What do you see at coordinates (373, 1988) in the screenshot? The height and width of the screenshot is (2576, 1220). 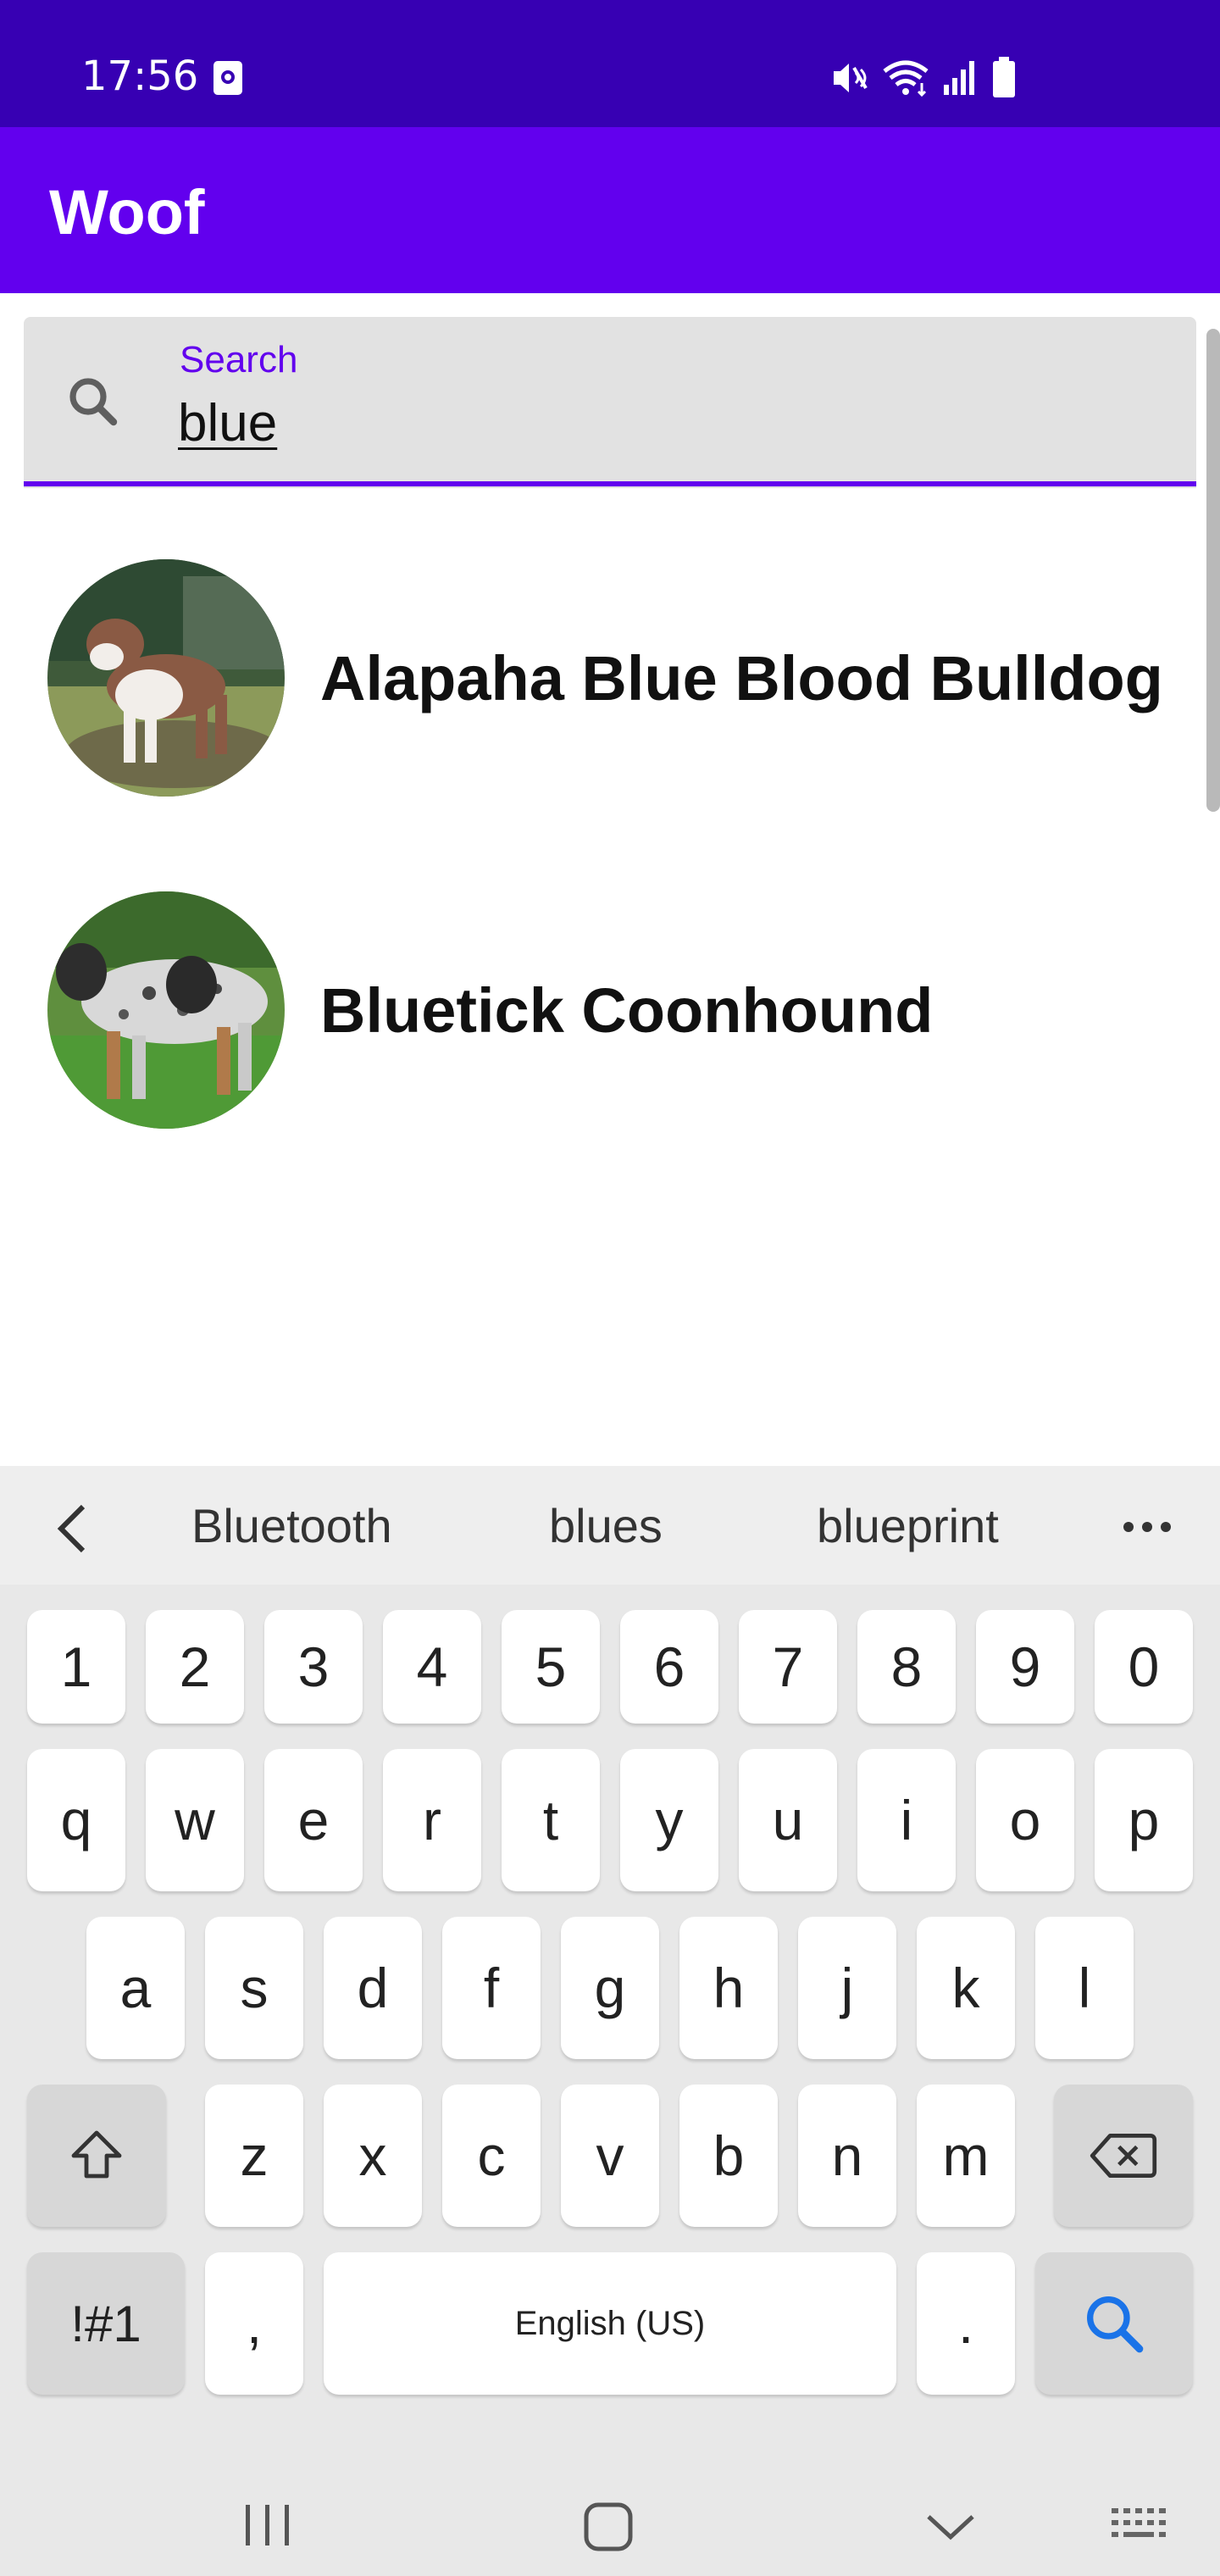 I see `key-d: d` at bounding box center [373, 1988].